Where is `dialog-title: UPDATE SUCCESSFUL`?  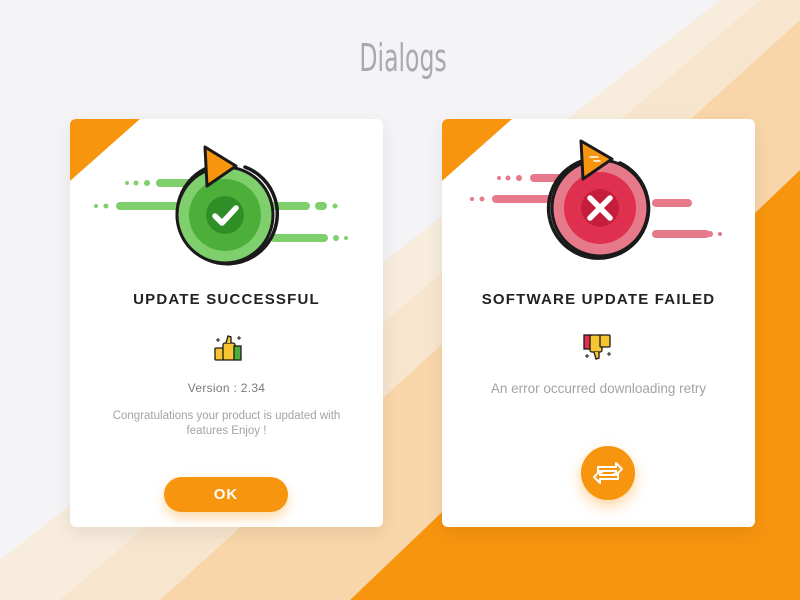
dialog-title: UPDATE SUCCESSFUL is located at coordinates (226, 299).